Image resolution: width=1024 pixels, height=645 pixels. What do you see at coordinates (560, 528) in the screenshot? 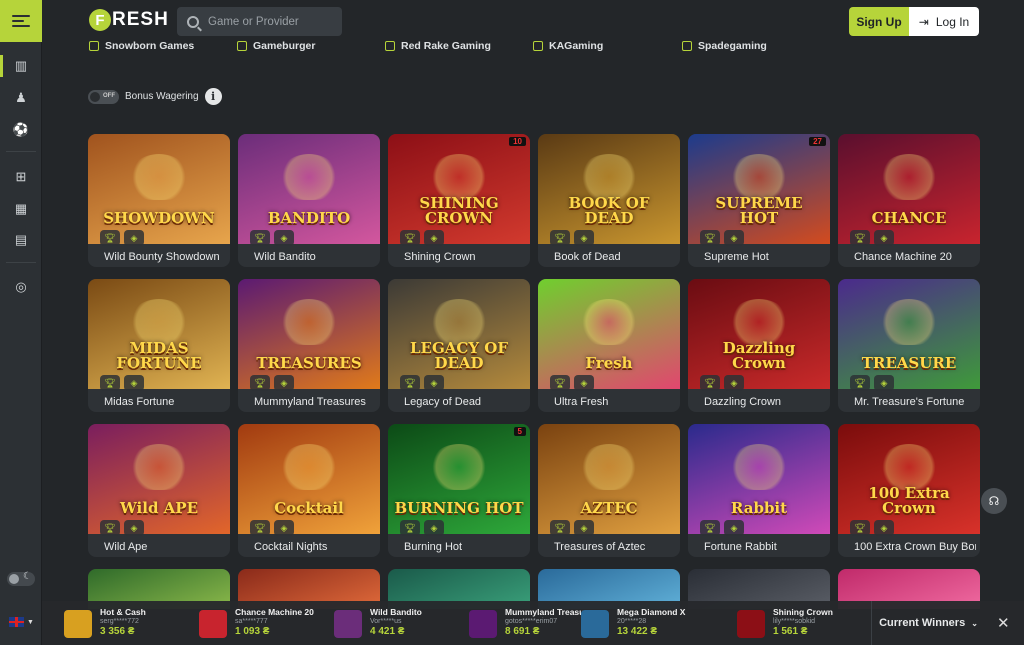
I see `trophy-icon: 🏆︎` at bounding box center [560, 528].